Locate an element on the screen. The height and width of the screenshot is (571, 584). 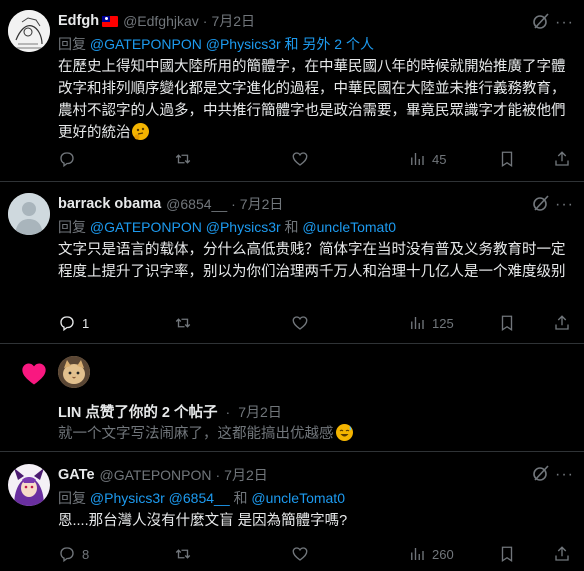
author-name: Edfgh is located at coordinates (78, 21).